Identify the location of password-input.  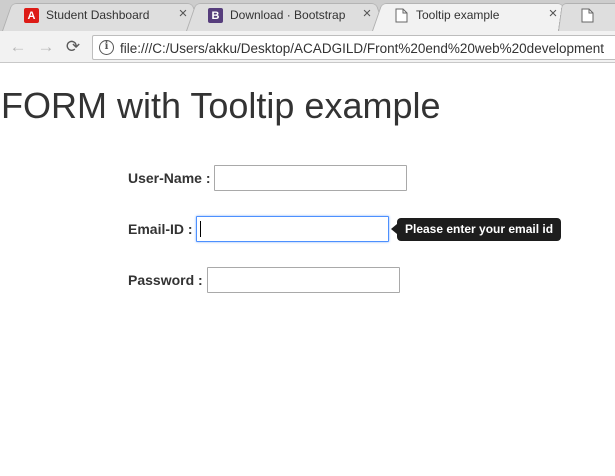
(303, 280).